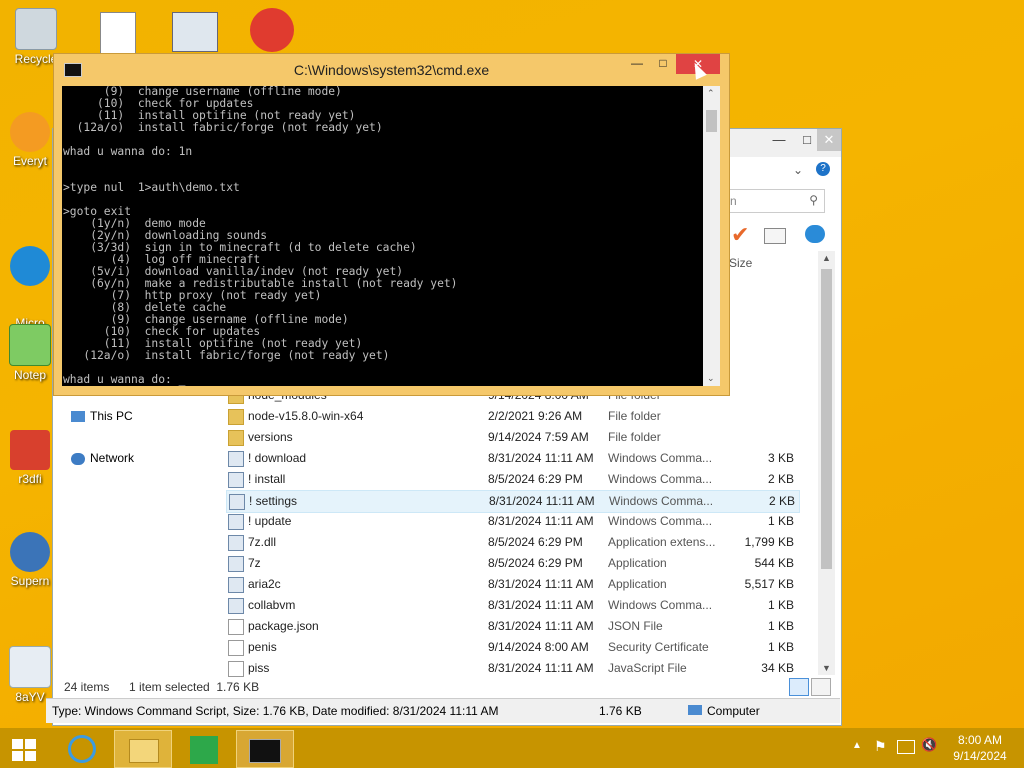 Image resolution: width=1024 pixels, height=768 pixels. I want to click on file-type: Security Certificate, so click(658, 647).